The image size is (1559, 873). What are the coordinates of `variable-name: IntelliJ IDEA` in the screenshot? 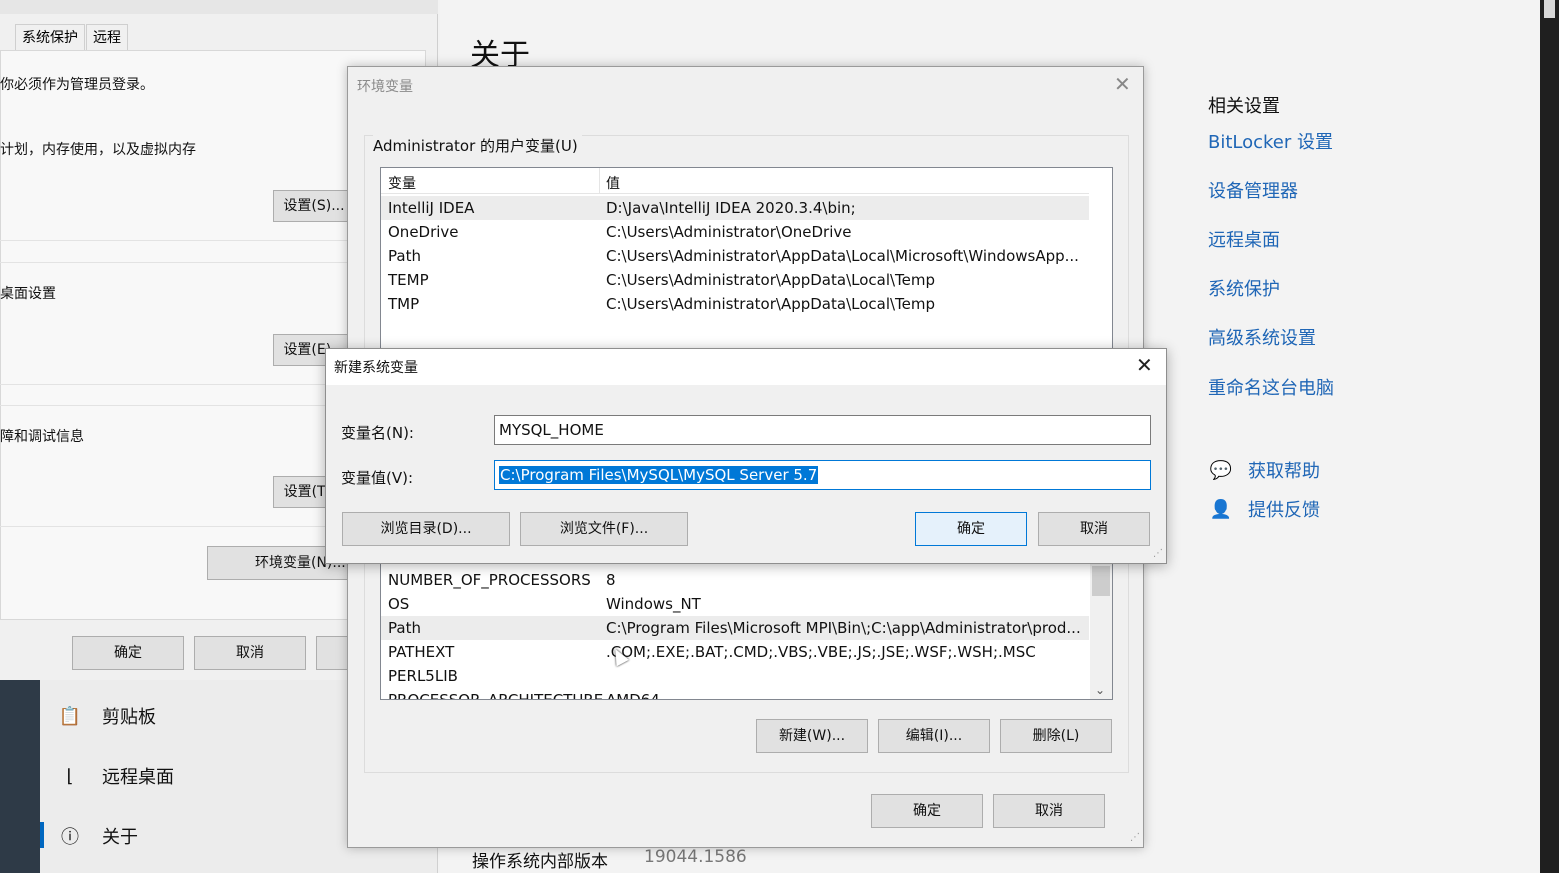 It's located at (431, 208).